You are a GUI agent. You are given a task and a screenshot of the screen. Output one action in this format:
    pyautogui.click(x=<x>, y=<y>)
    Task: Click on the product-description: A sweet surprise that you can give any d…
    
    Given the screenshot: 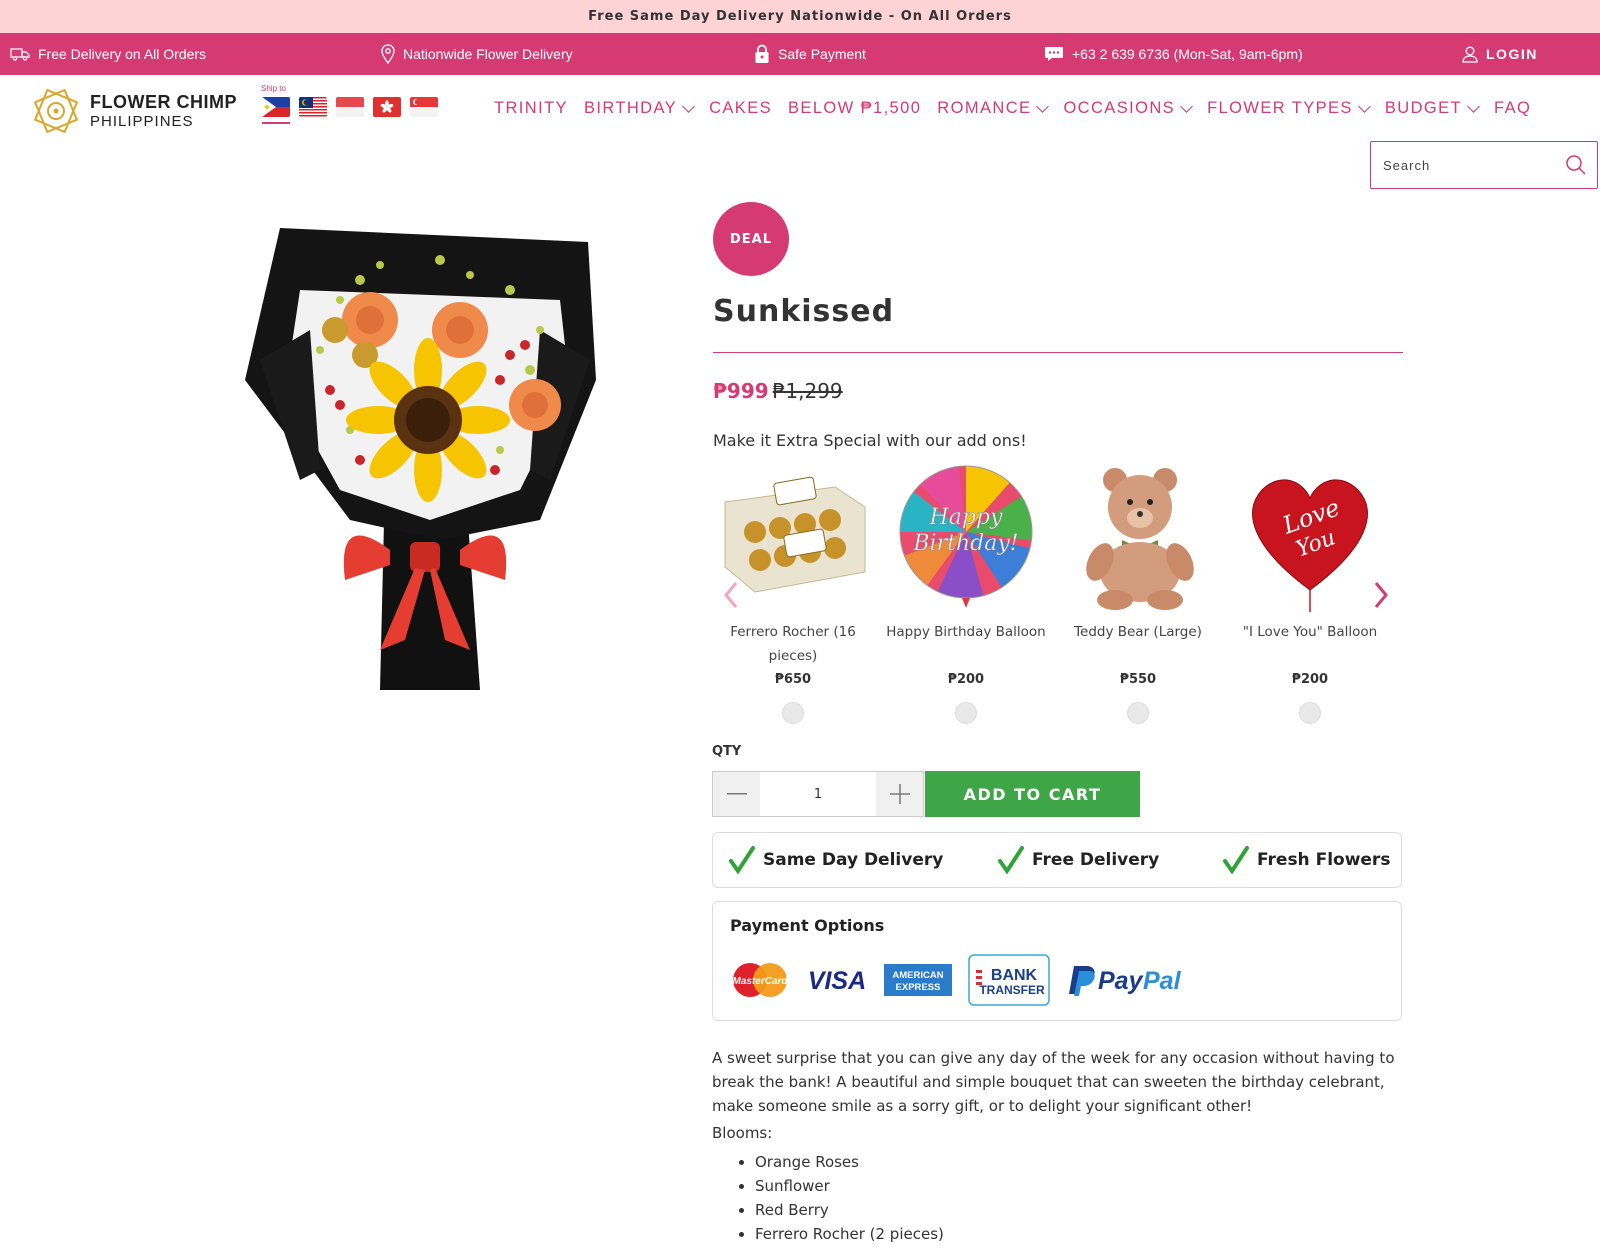 What is the action you would take?
    pyautogui.click(x=1057, y=1146)
    